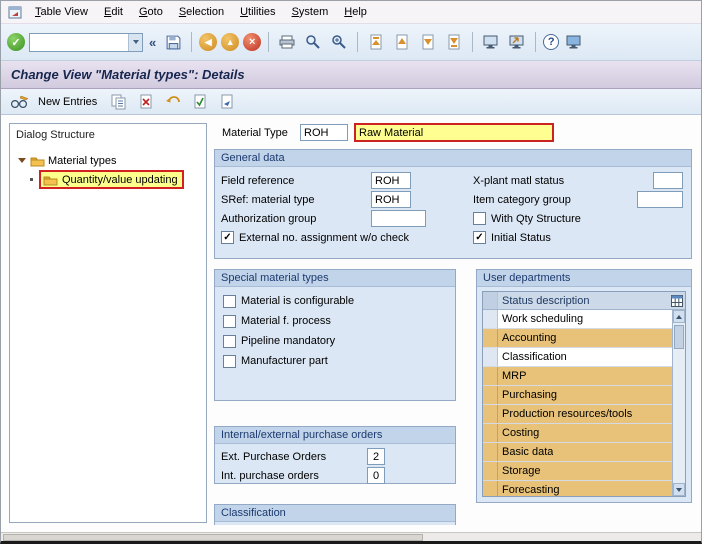  I want to click on scroll-down-button, so click(679, 489).